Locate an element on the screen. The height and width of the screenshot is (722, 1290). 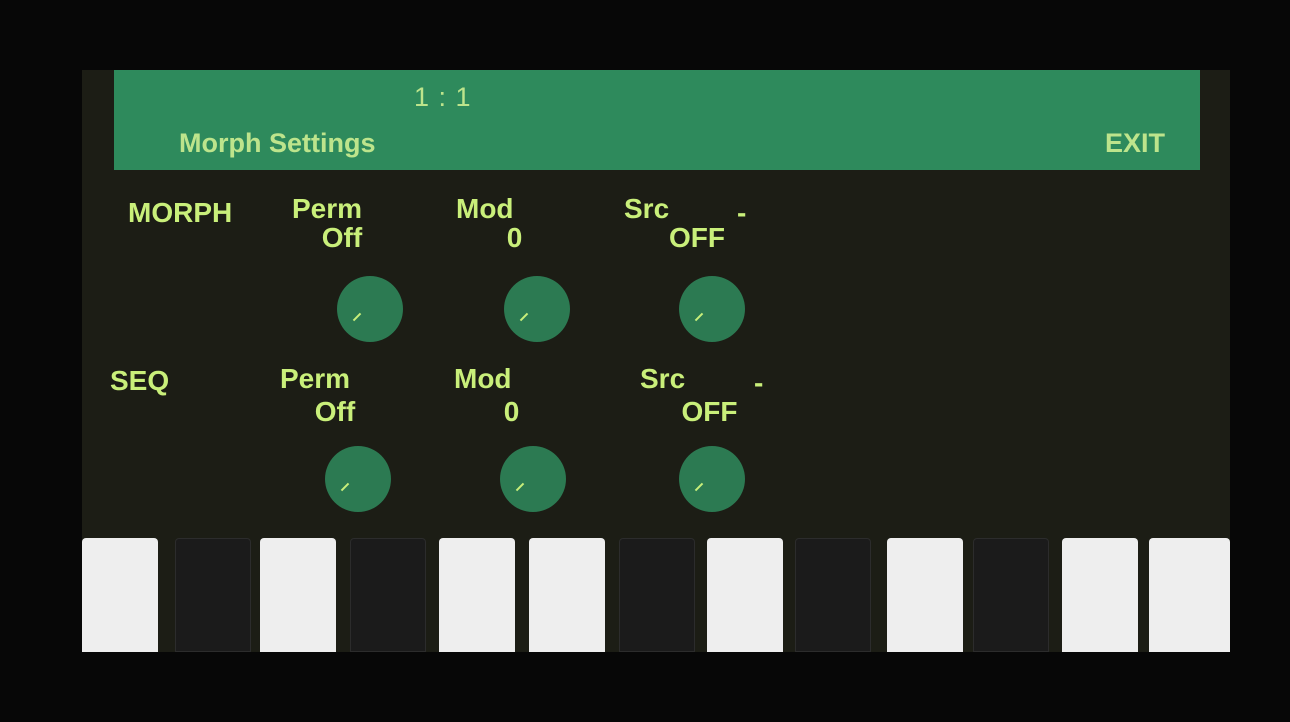
param-value-morph-src: OFF is located at coordinates (697, 237).